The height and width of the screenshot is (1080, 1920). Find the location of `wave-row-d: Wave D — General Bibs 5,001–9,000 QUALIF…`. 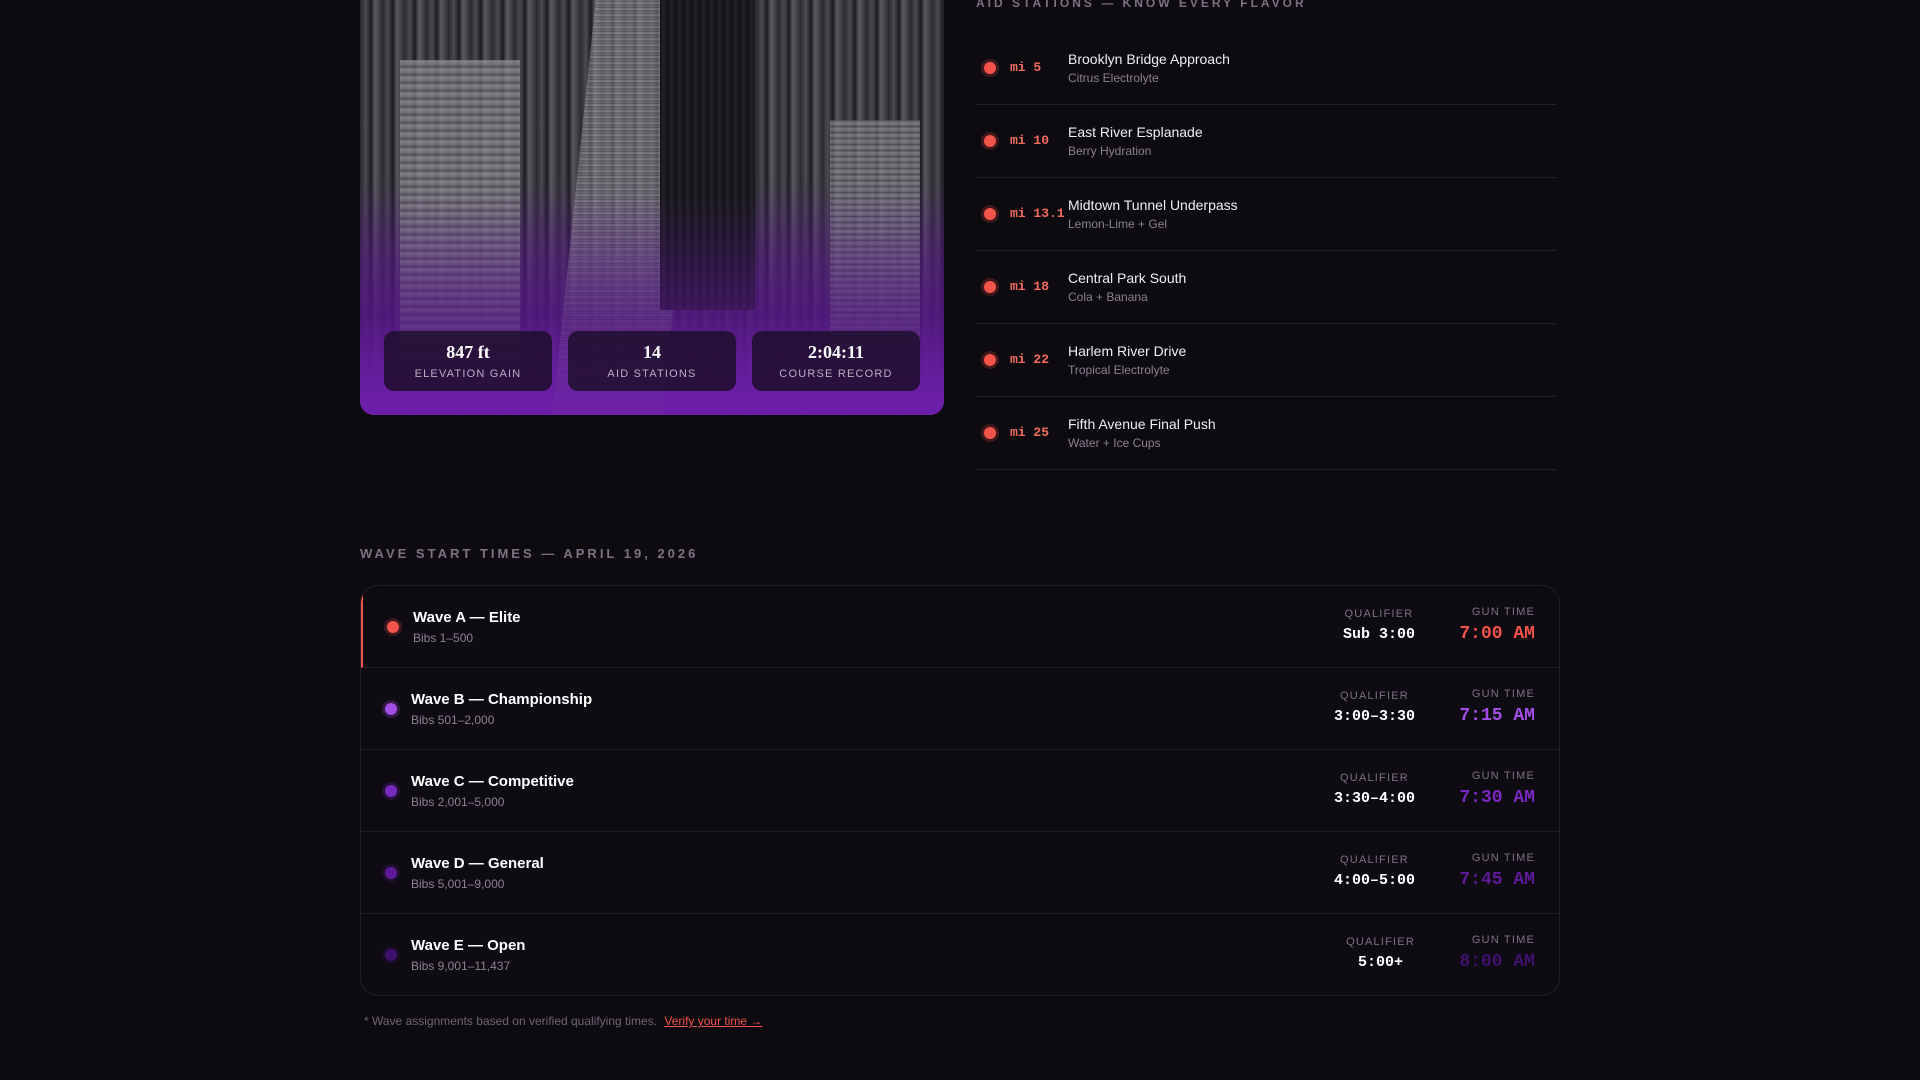

wave-row-d: Wave D — General Bibs 5,001–9,000 QUALIF… is located at coordinates (960, 873).